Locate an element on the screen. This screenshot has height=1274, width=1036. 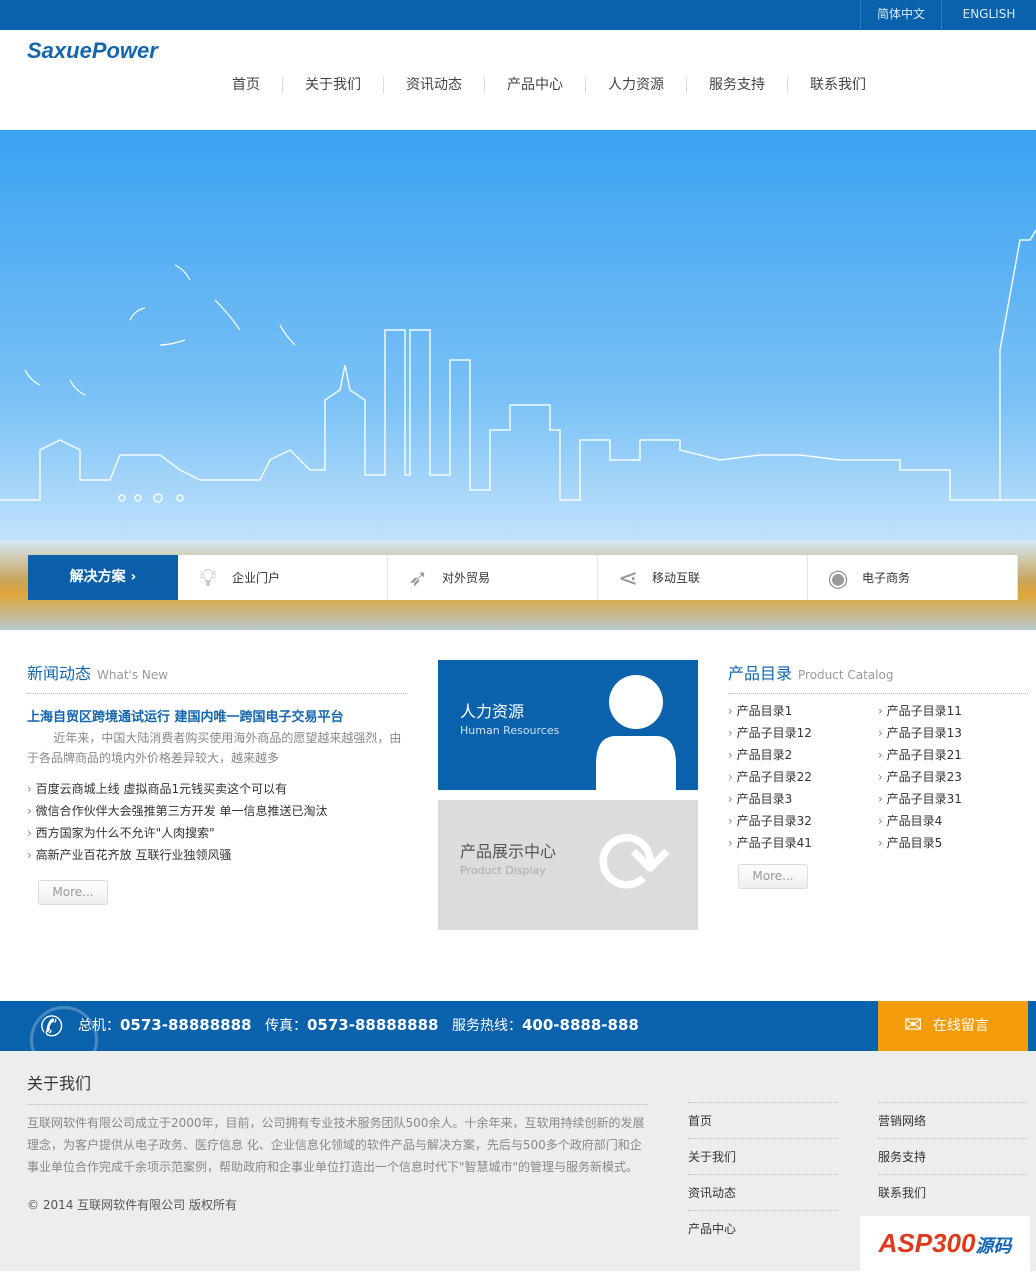
catalog-item: 产品子目录13 is located at coordinates (920, 733).